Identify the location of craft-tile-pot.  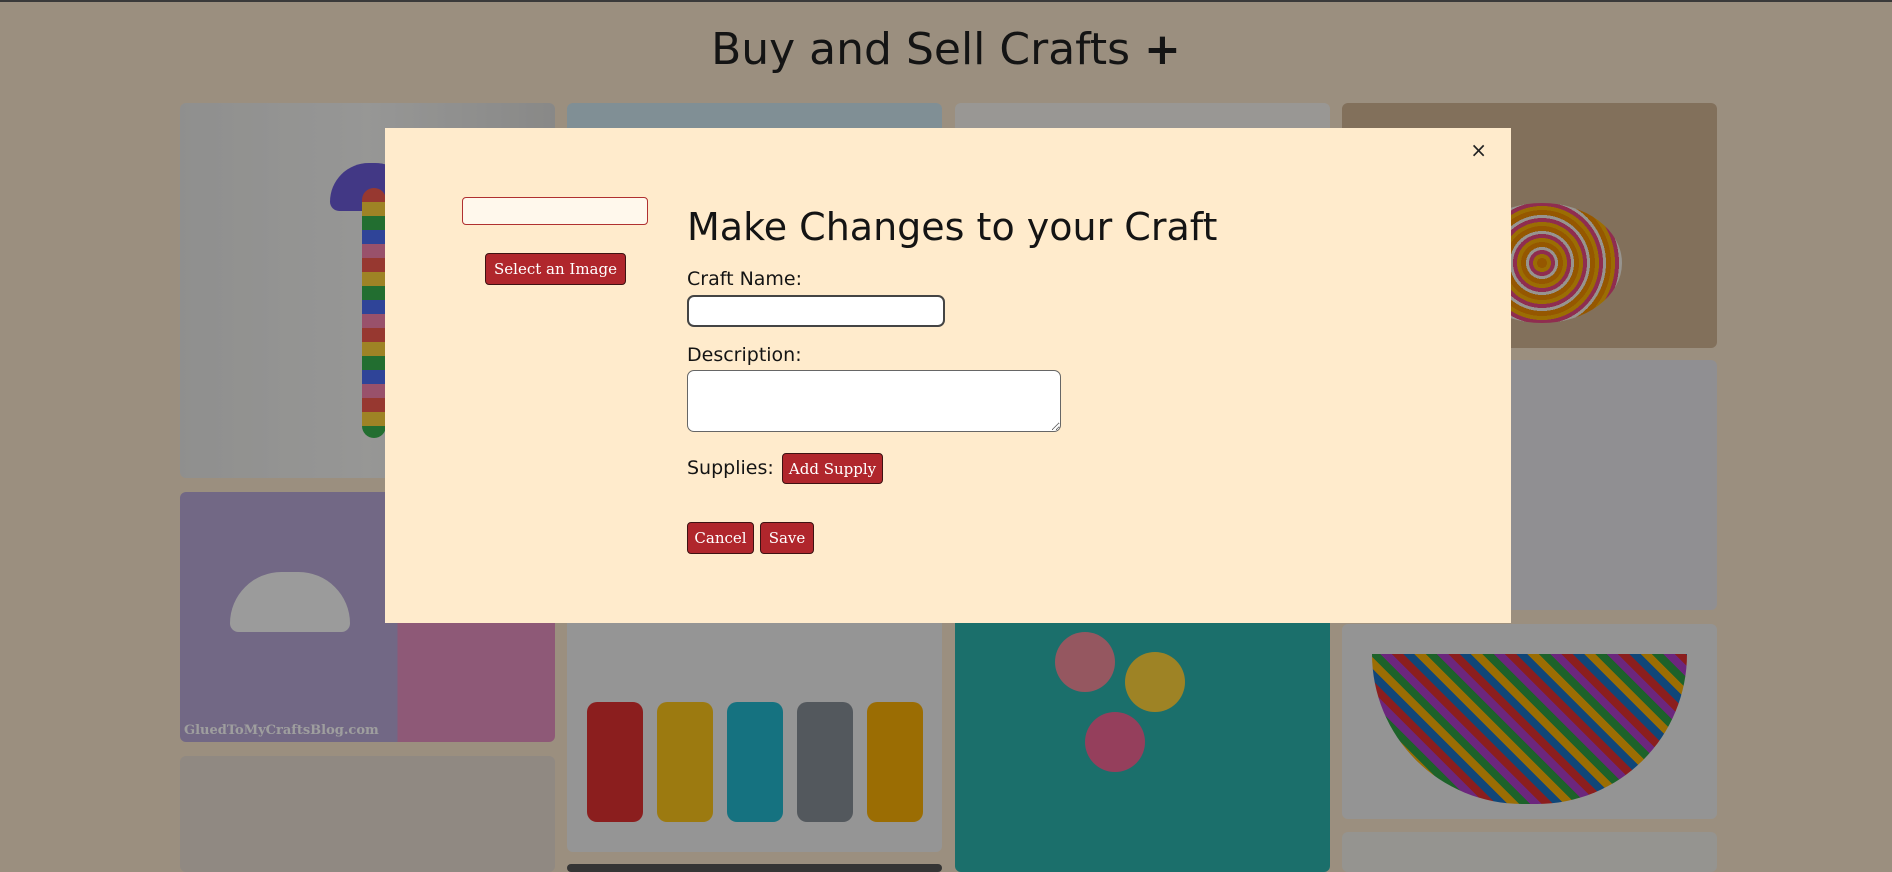
(367, 814).